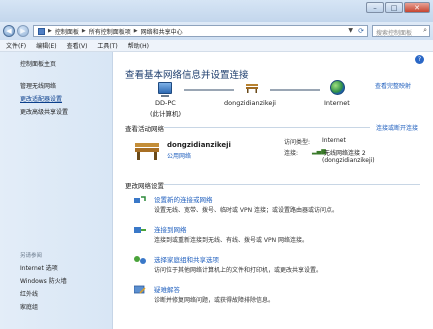 The image size is (433, 329). I want to click on sidebar-item-internet-options: Internet 选项, so click(39, 267).